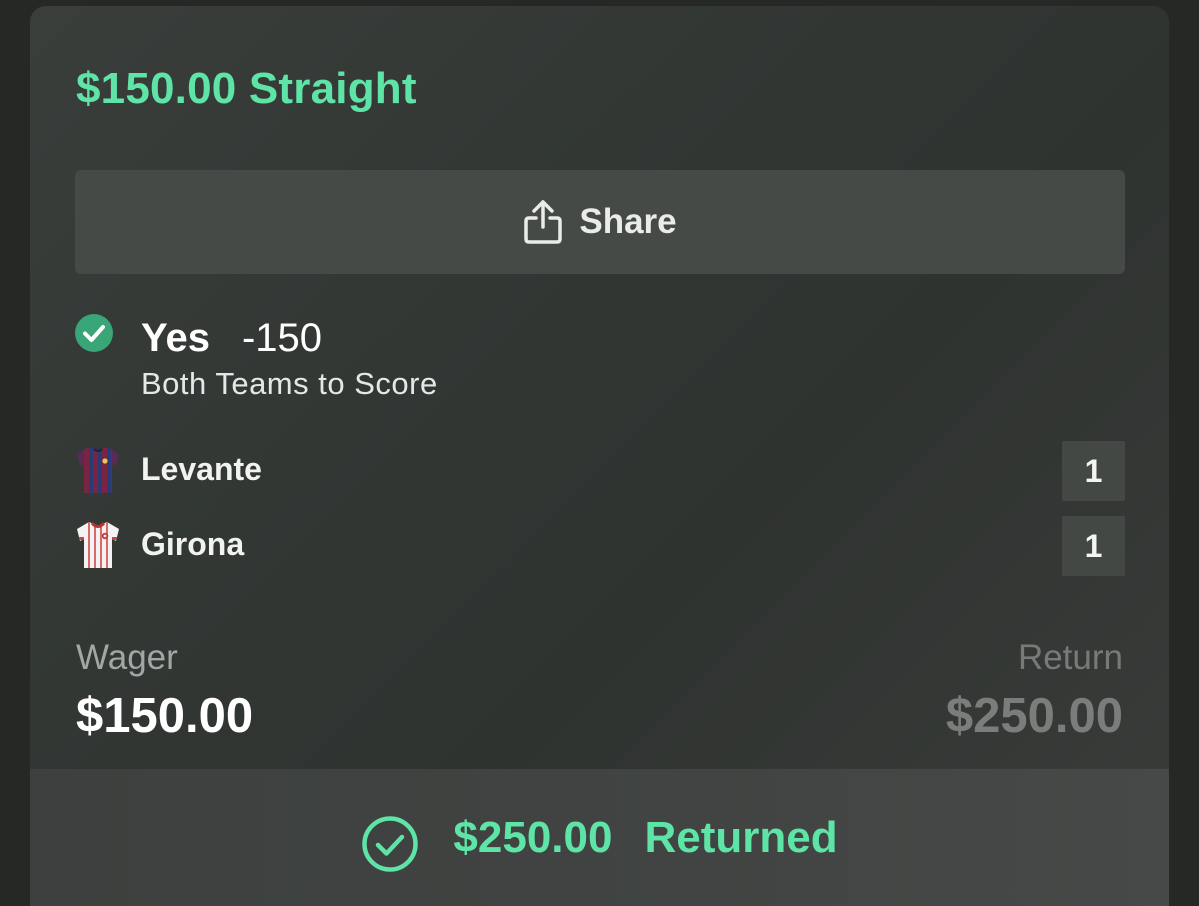 The width and height of the screenshot is (1199, 906). Describe the element at coordinates (741, 837) in the screenshot. I see `bet-status: Returned` at that location.